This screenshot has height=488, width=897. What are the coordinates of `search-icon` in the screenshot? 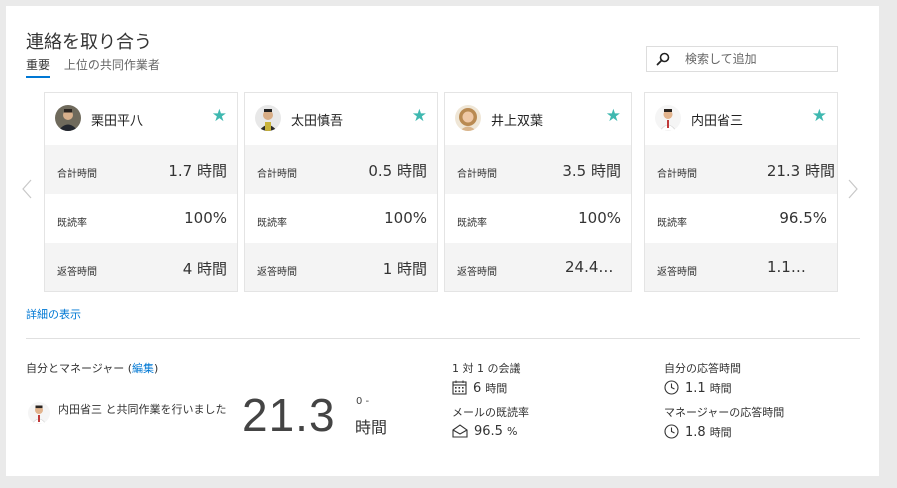 It's located at (663, 59).